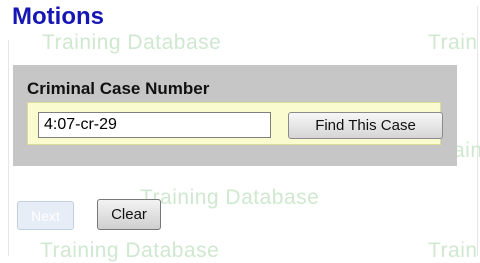  I want to click on next-button: Next, so click(45, 215).